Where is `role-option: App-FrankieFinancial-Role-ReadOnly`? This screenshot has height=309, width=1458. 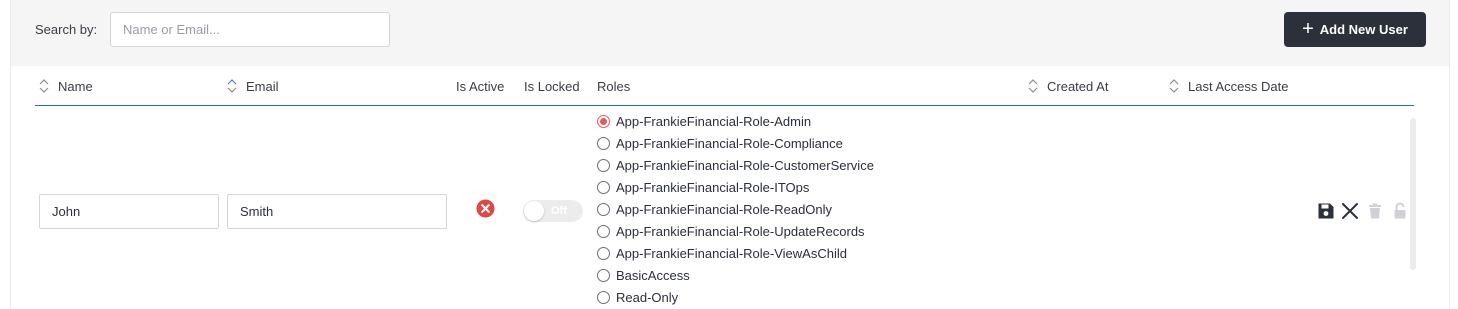
role-option: App-FrankieFinancial-Role-ReadOnly is located at coordinates (735, 209).